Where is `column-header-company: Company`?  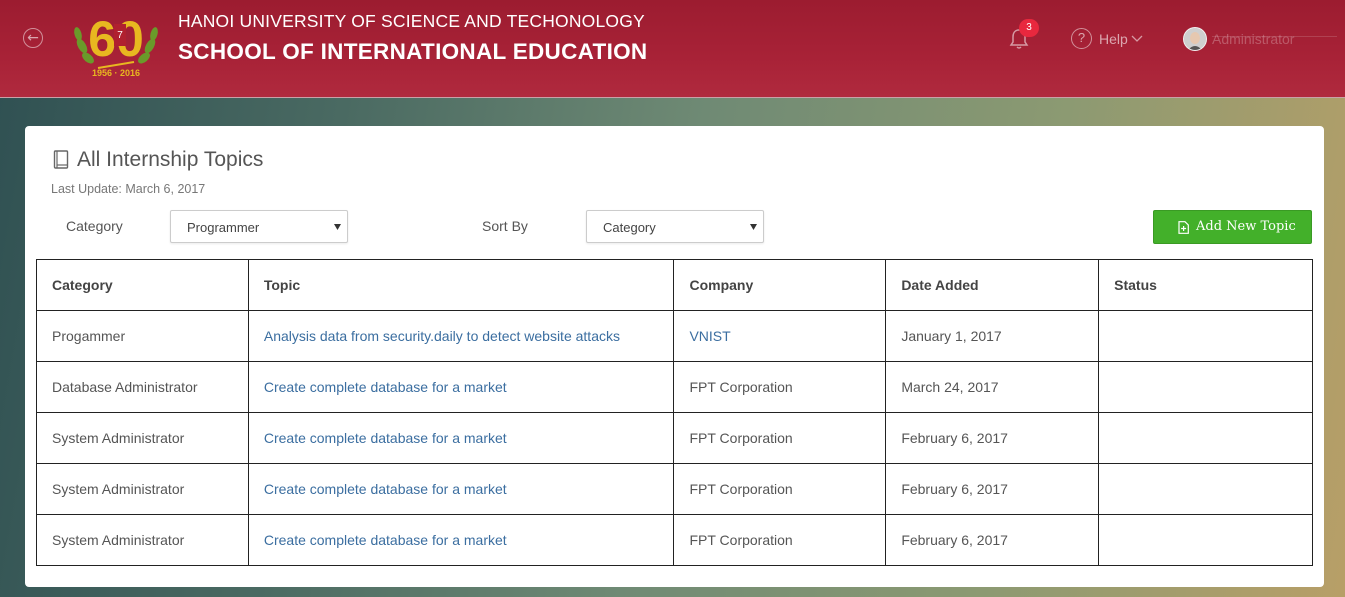 column-header-company: Company is located at coordinates (780, 285).